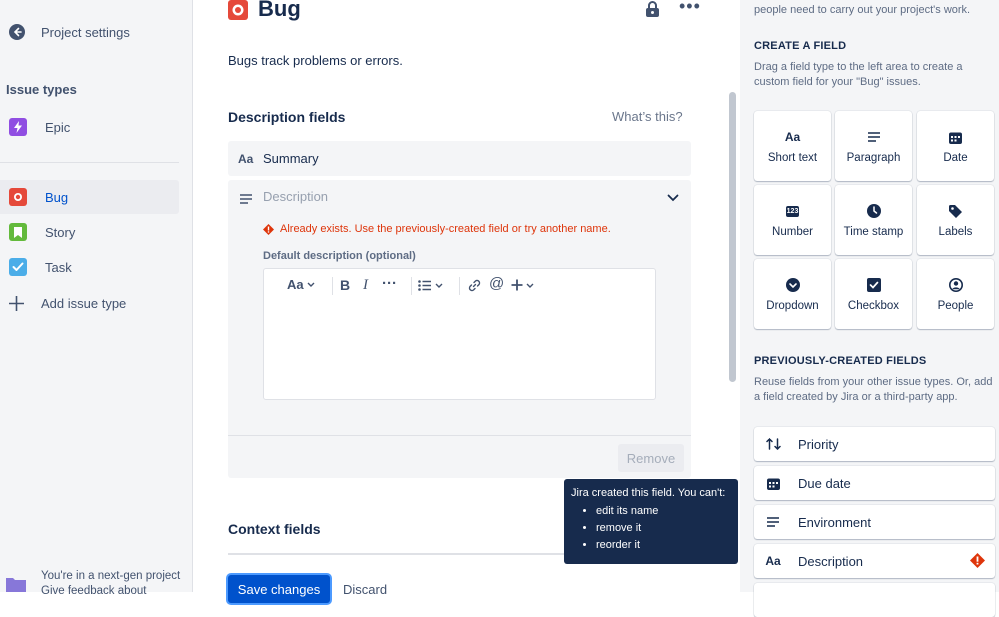 This screenshot has height=617, width=999. What do you see at coordinates (663, 528) in the screenshot?
I see `tooltip-item: remove it` at bounding box center [663, 528].